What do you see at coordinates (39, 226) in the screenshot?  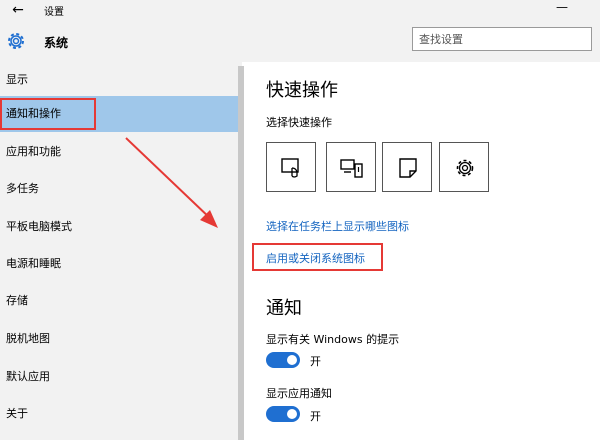 I see `sidebar-item-label: 平板电脑模式` at bounding box center [39, 226].